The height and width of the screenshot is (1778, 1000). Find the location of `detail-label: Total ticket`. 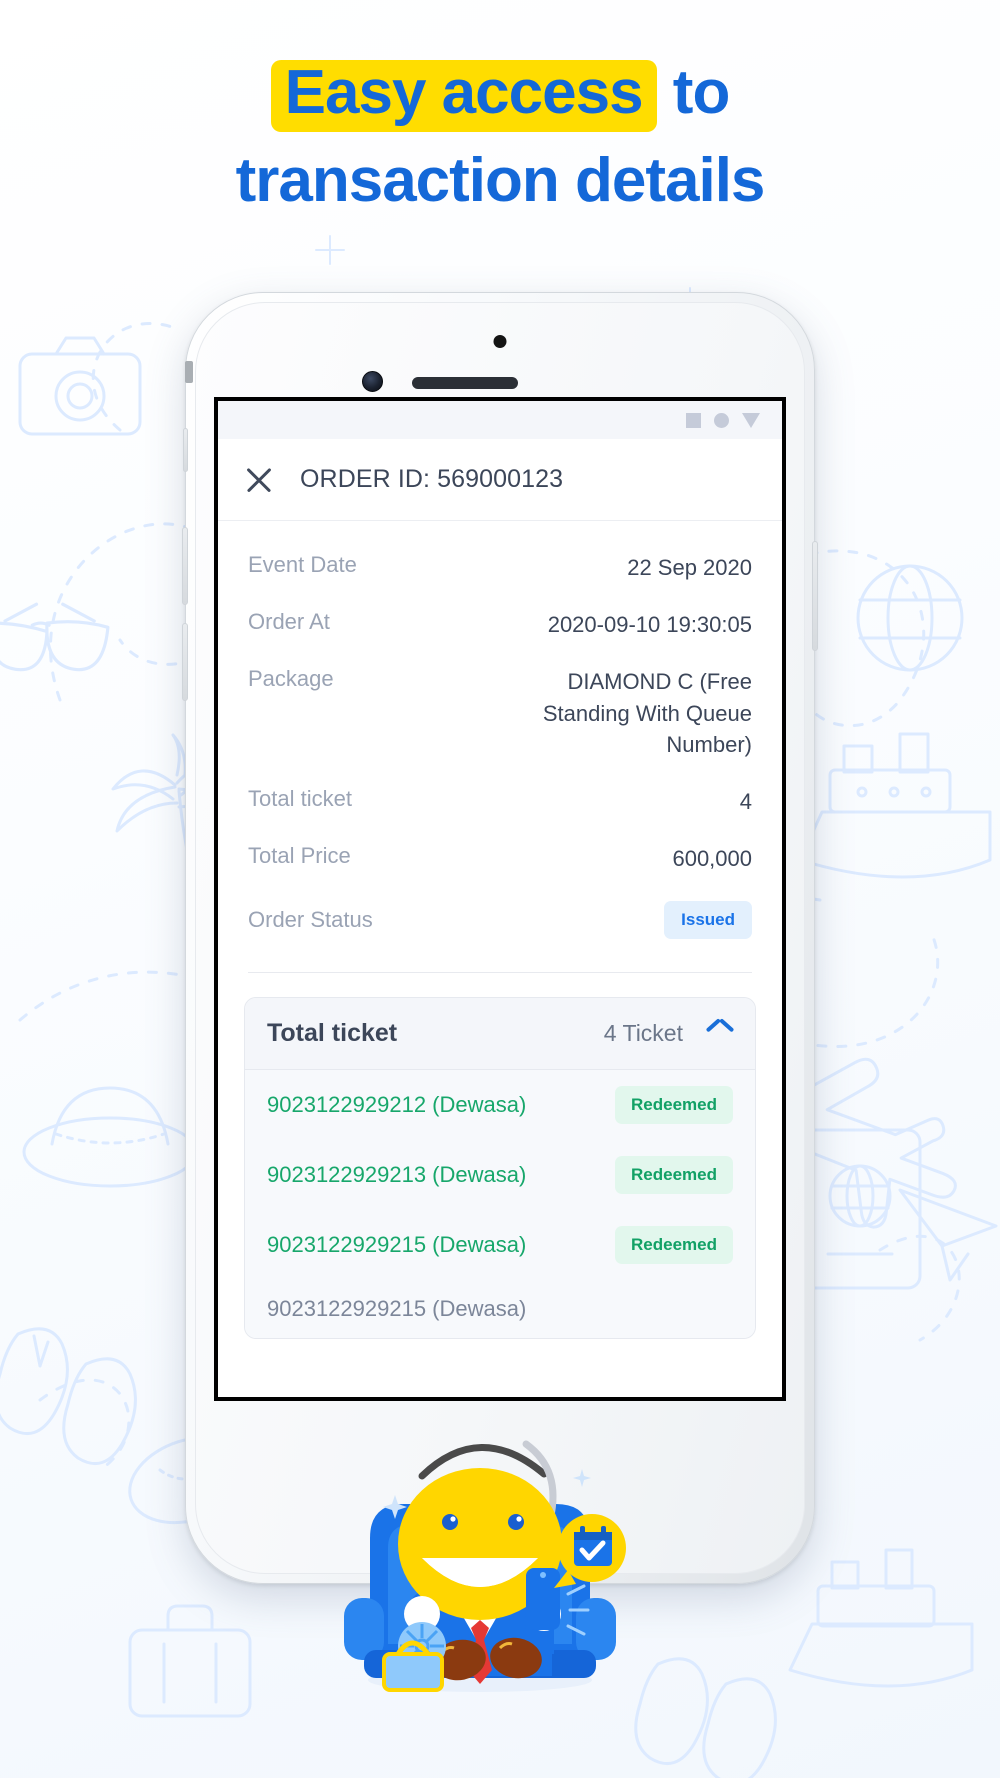

detail-label: Total ticket is located at coordinates (300, 799).